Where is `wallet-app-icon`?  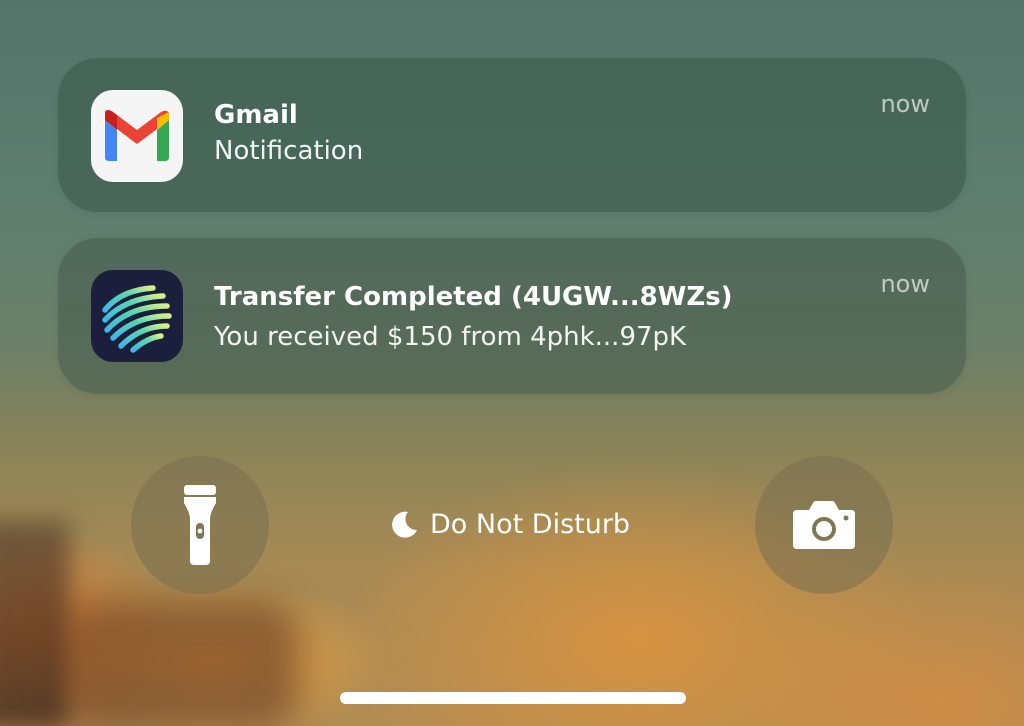
wallet-app-icon is located at coordinates (137, 316).